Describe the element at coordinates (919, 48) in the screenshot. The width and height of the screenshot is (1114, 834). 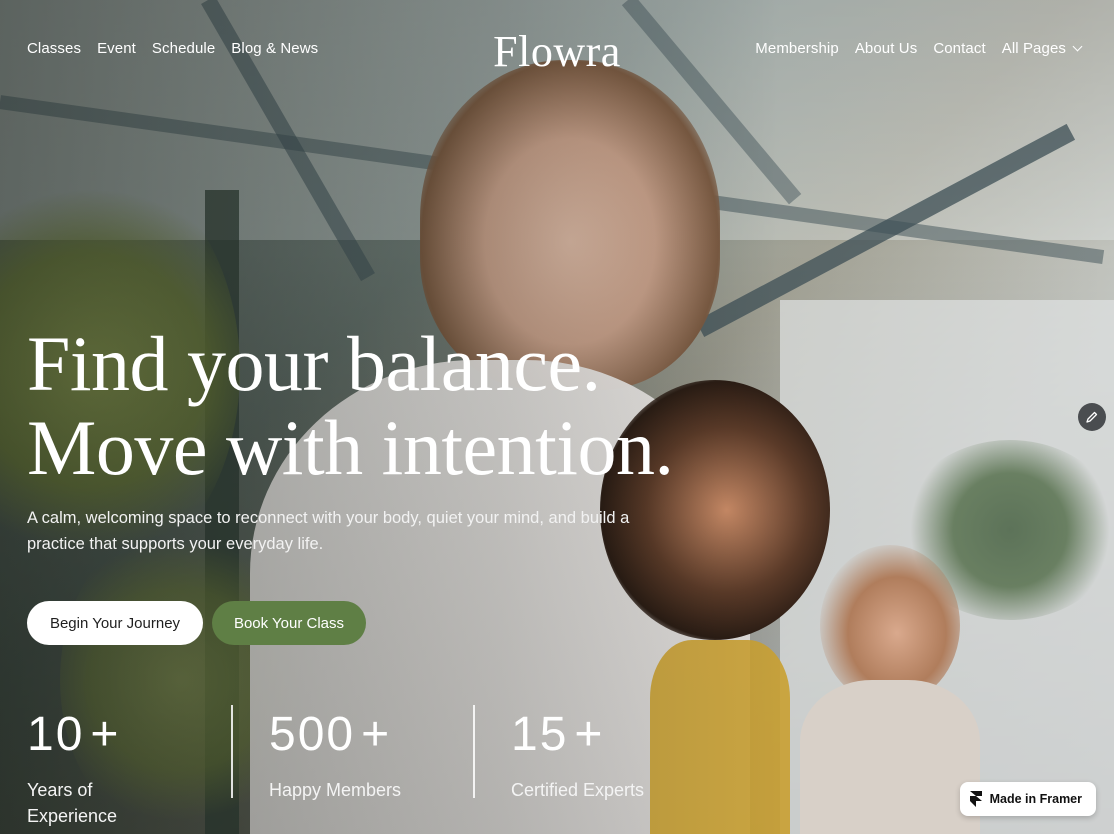
I see `nav-right-group: Membership About Us Contact All Pages` at that location.